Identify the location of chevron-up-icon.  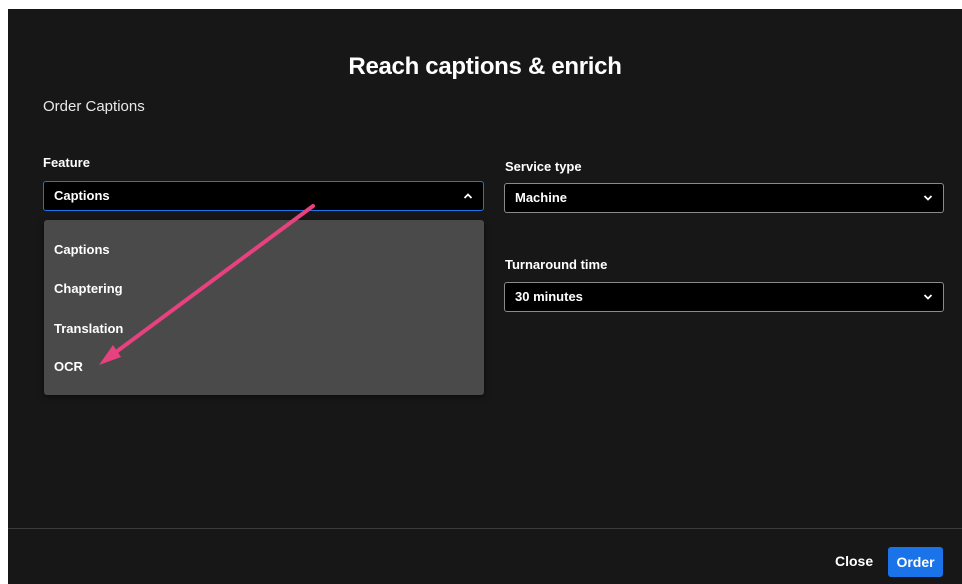
(468, 196).